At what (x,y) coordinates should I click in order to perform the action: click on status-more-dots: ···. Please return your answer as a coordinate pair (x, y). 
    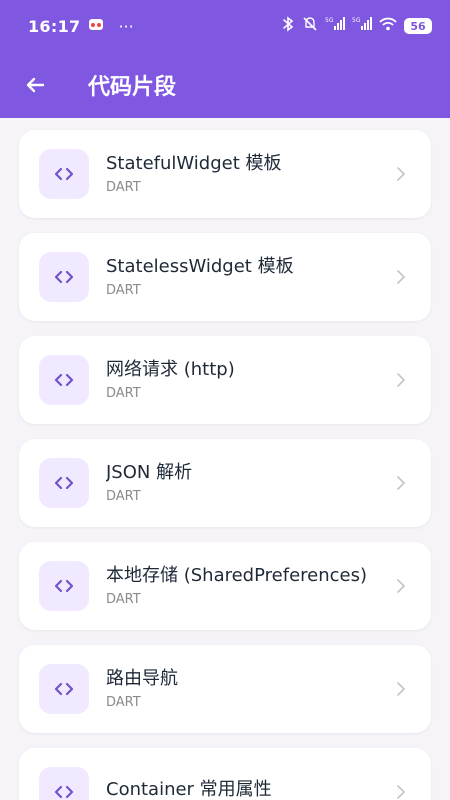
    Looking at the image, I should click on (126, 26).